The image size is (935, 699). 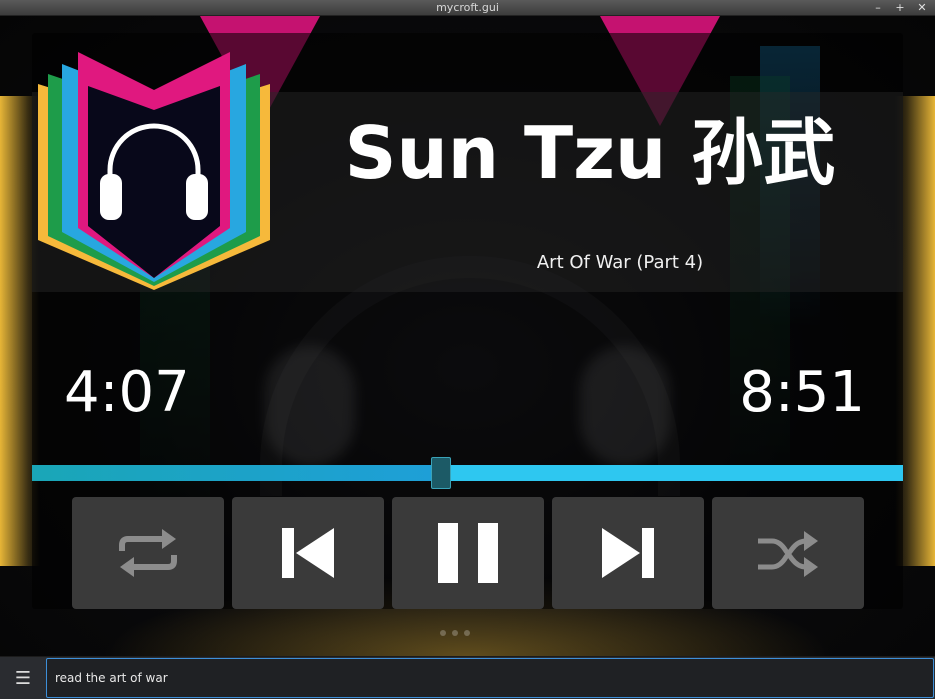 I want to click on next-icon, so click(x=628, y=553).